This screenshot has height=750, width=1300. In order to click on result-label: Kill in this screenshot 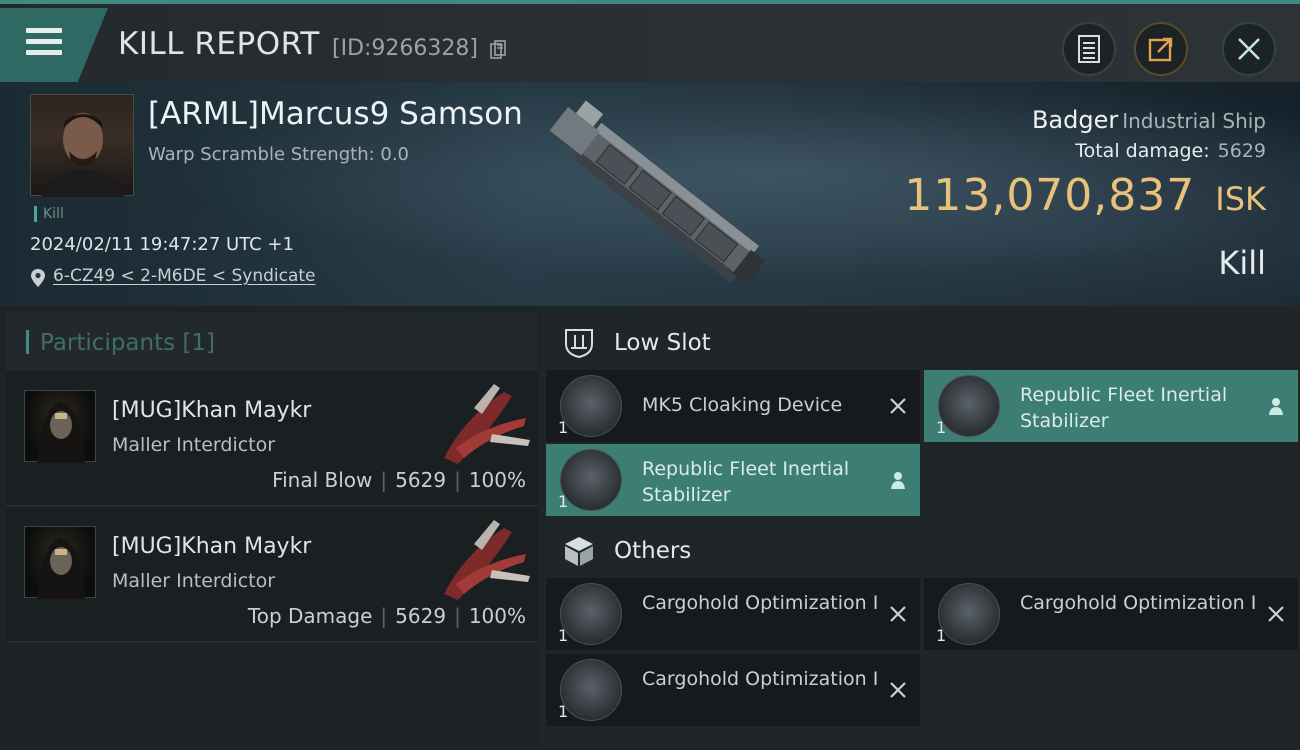, I will do `click(1242, 263)`.